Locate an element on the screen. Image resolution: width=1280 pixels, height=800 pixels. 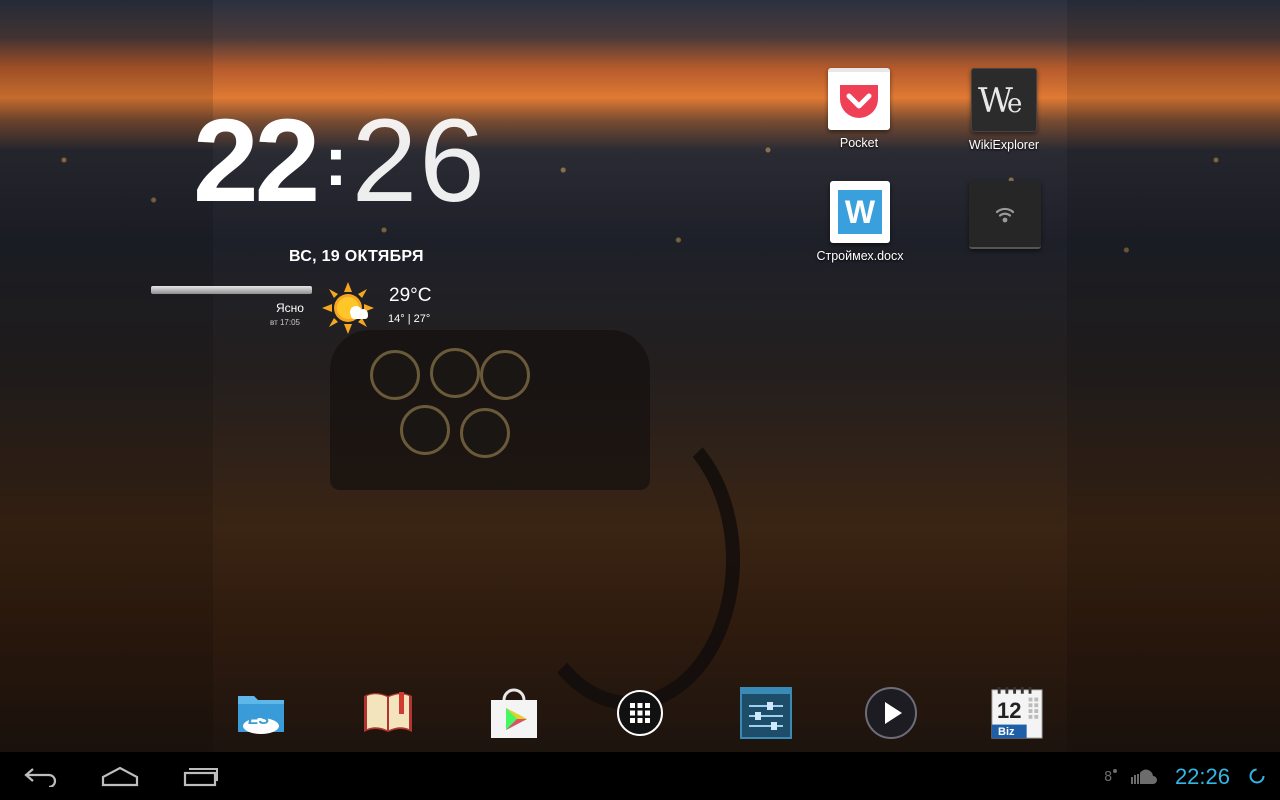
back-icon is located at coordinates (40, 777).